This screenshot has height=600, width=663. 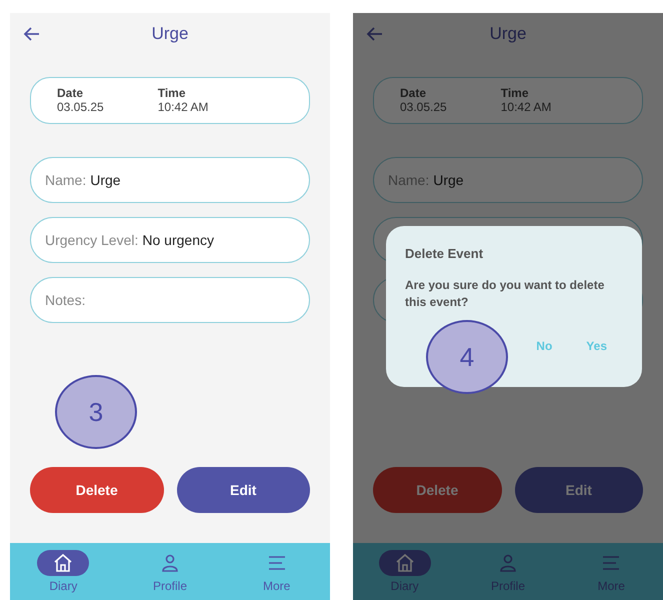 What do you see at coordinates (65, 180) in the screenshot?
I see `field-label: Name:` at bounding box center [65, 180].